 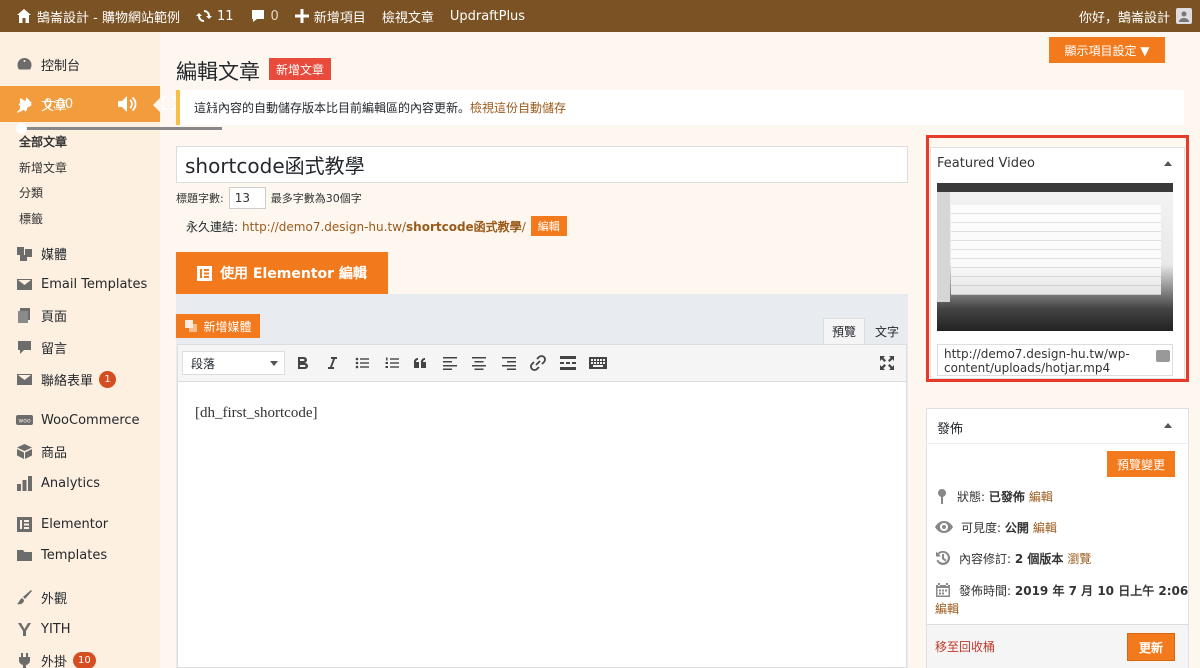 What do you see at coordinates (80, 597) in the screenshot?
I see `menu-appearance: 外觀` at bounding box center [80, 597].